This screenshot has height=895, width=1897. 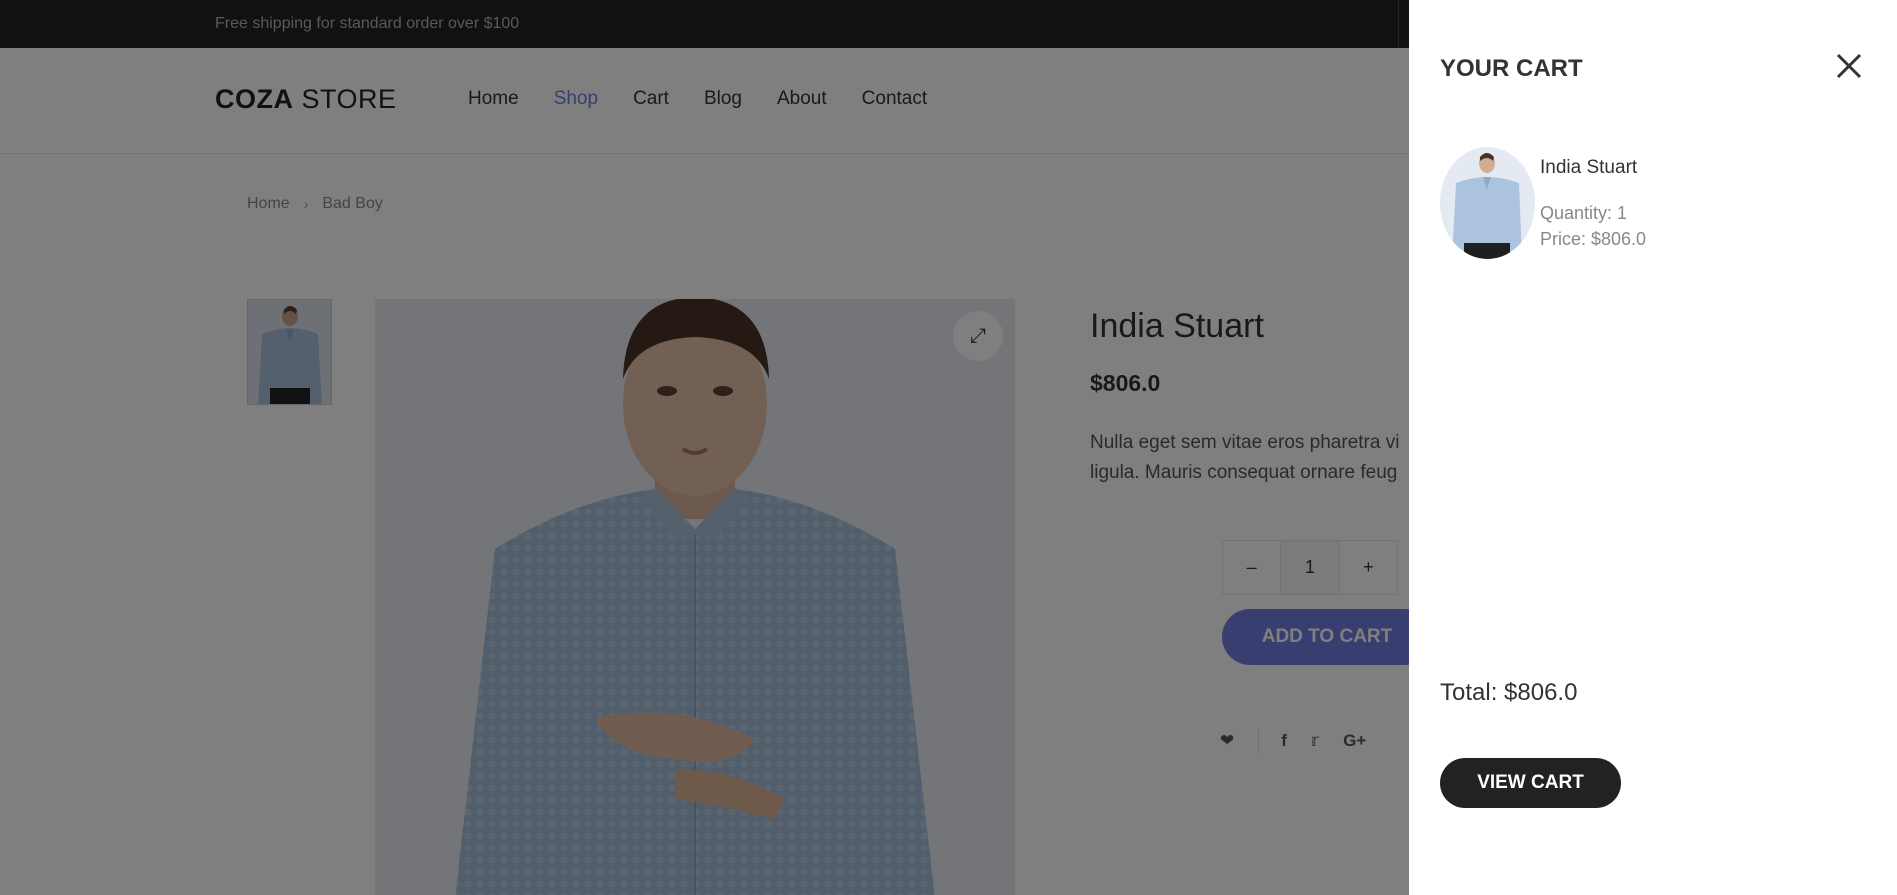 I want to click on view-cart-button: VIEW CART, so click(x=1530, y=783).